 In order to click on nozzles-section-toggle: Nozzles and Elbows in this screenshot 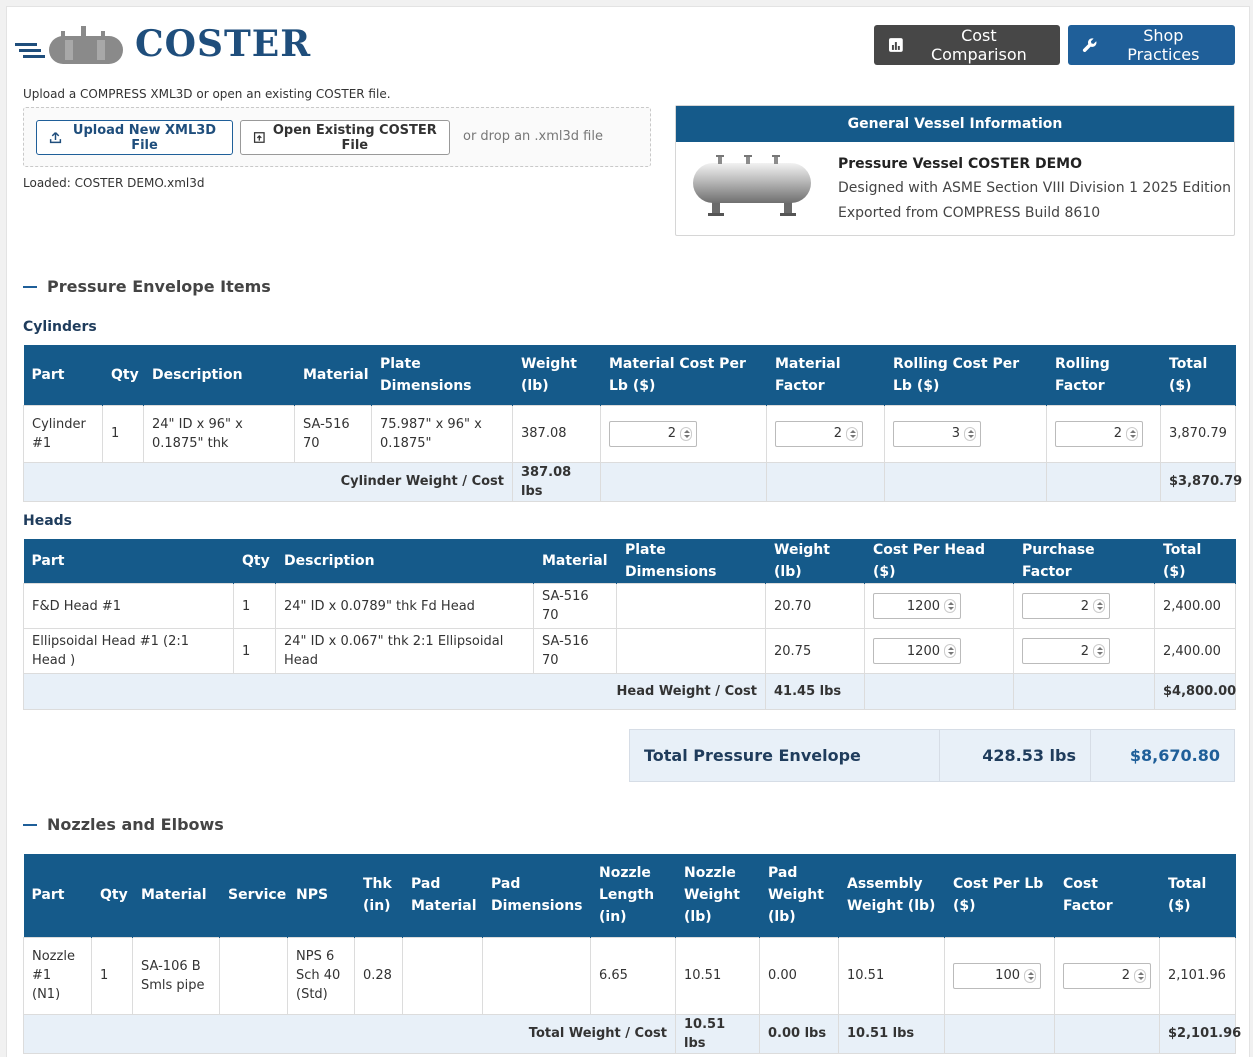, I will do `click(123, 824)`.